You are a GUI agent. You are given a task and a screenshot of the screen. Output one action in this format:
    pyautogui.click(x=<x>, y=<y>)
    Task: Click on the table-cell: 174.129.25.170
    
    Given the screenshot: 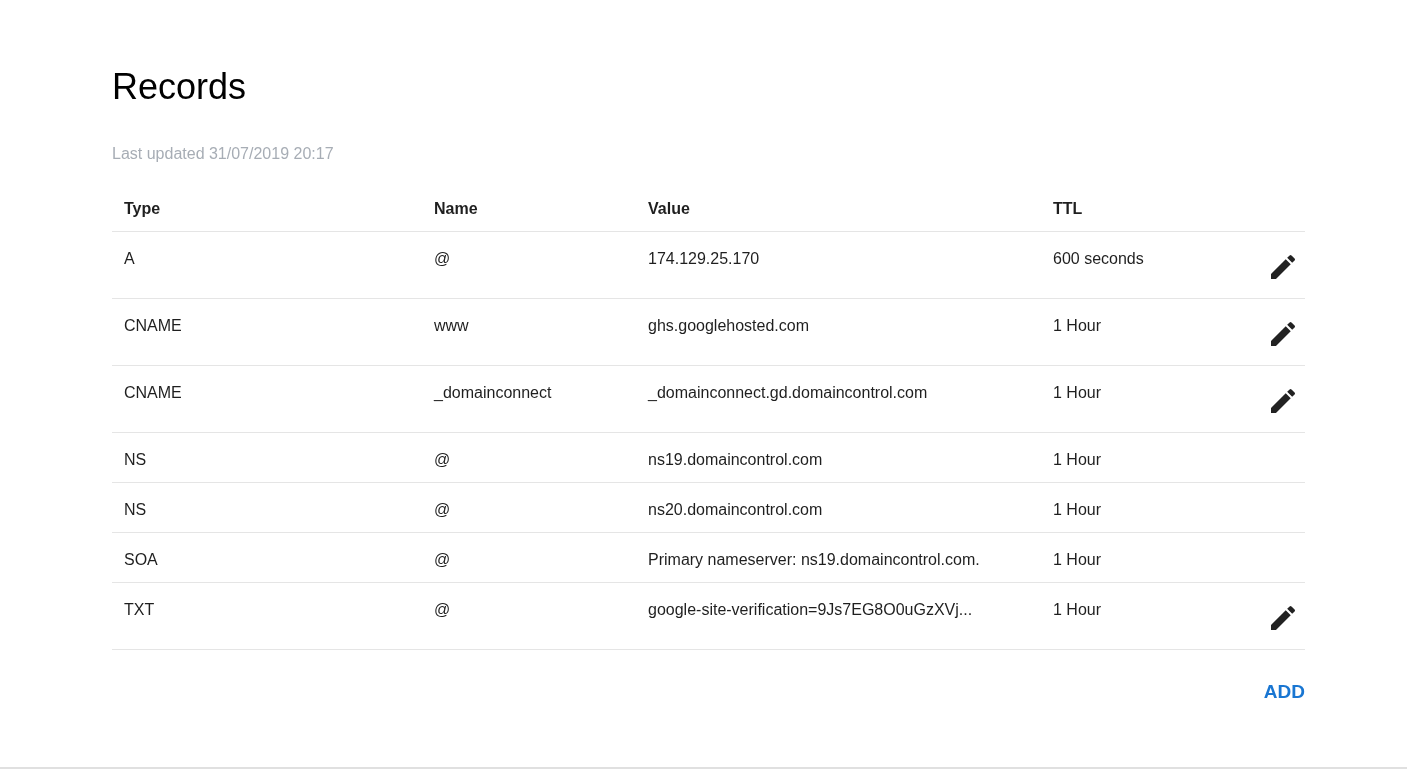 What is the action you would take?
    pyautogui.click(x=704, y=258)
    